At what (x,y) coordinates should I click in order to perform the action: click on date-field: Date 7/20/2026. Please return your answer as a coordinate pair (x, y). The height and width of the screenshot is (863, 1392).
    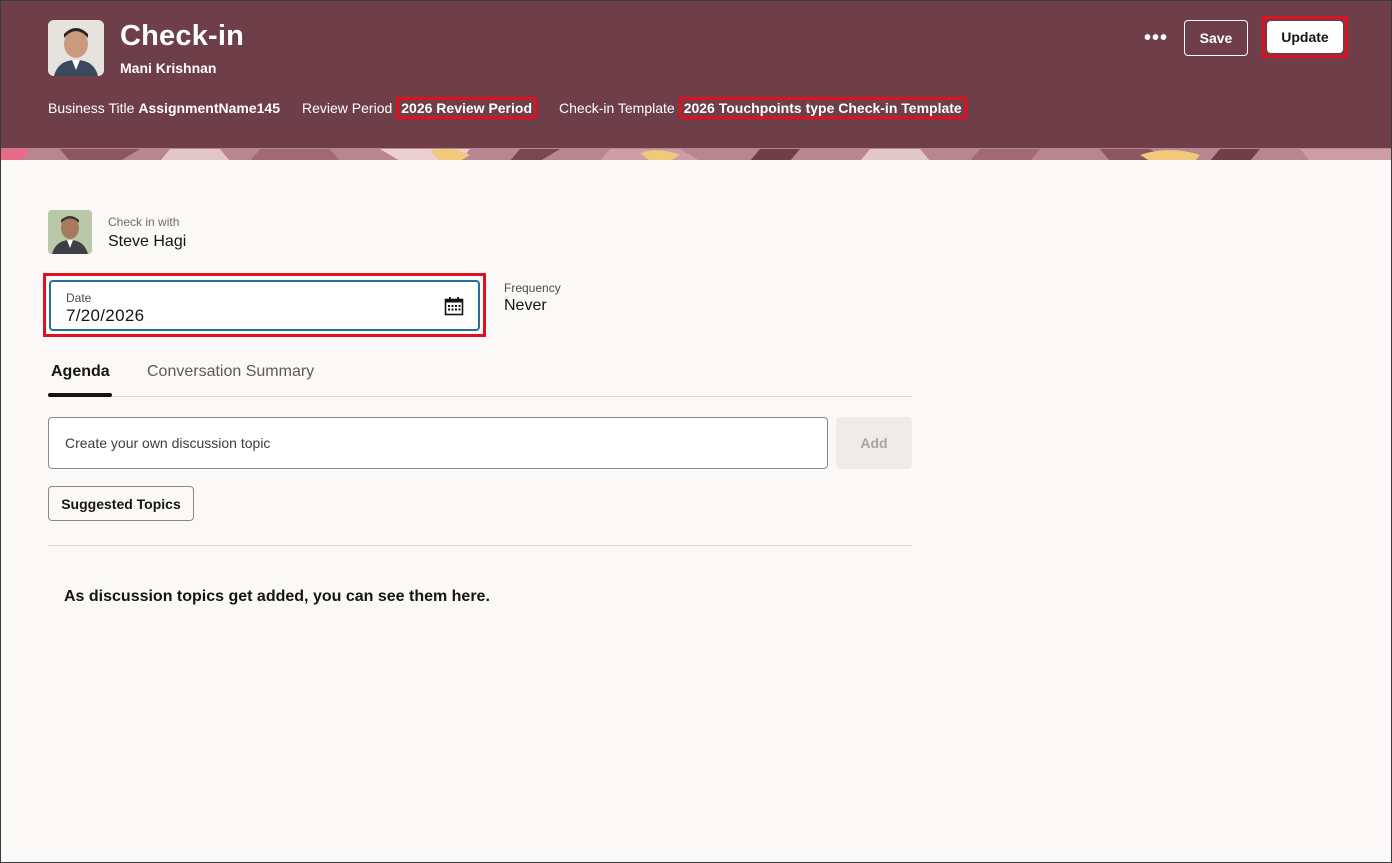
    Looking at the image, I should click on (264, 305).